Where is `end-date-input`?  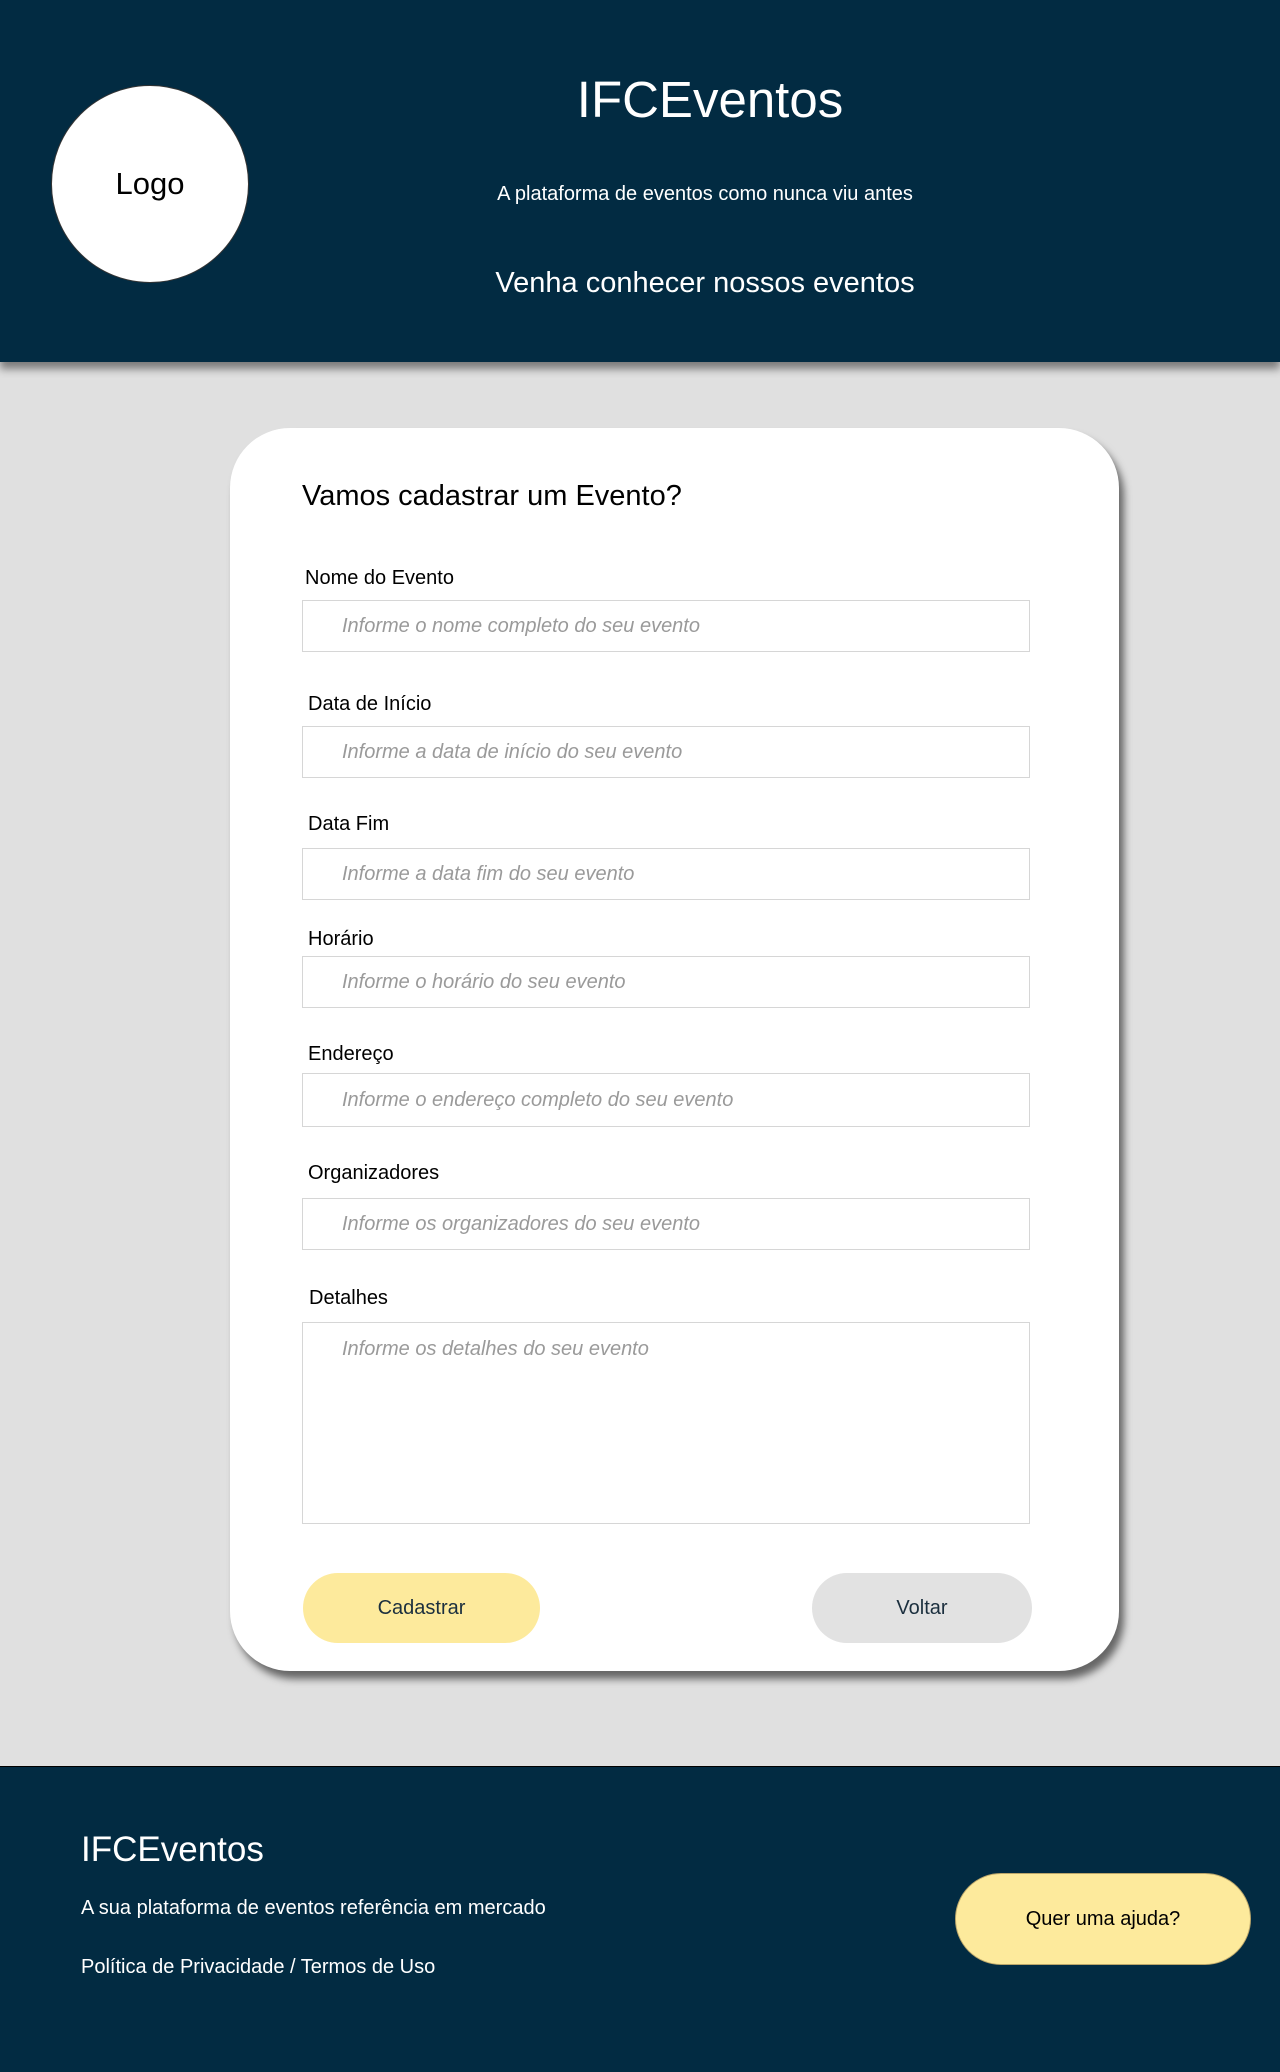 end-date-input is located at coordinates (666, 874).